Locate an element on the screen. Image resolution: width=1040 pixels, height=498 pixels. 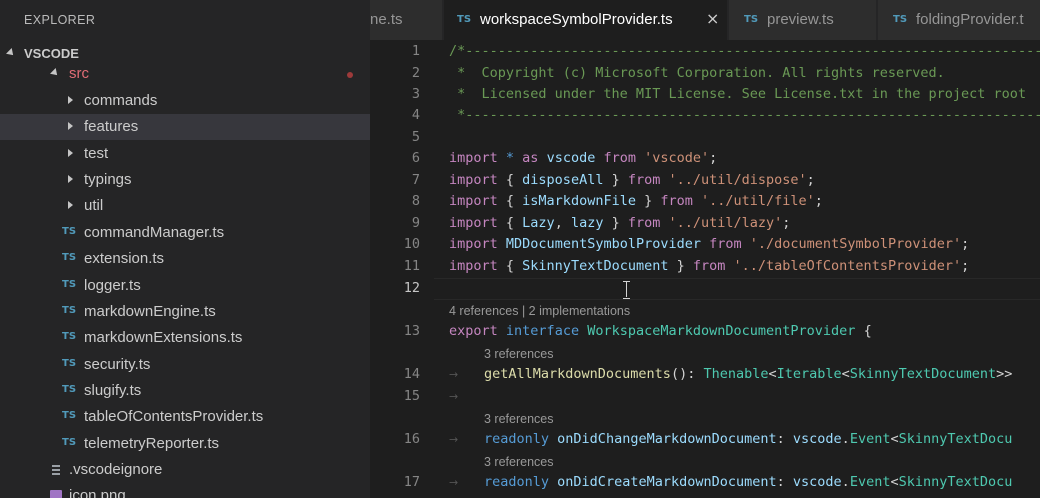
line-number: 4 is located at coordinates (415, 115).